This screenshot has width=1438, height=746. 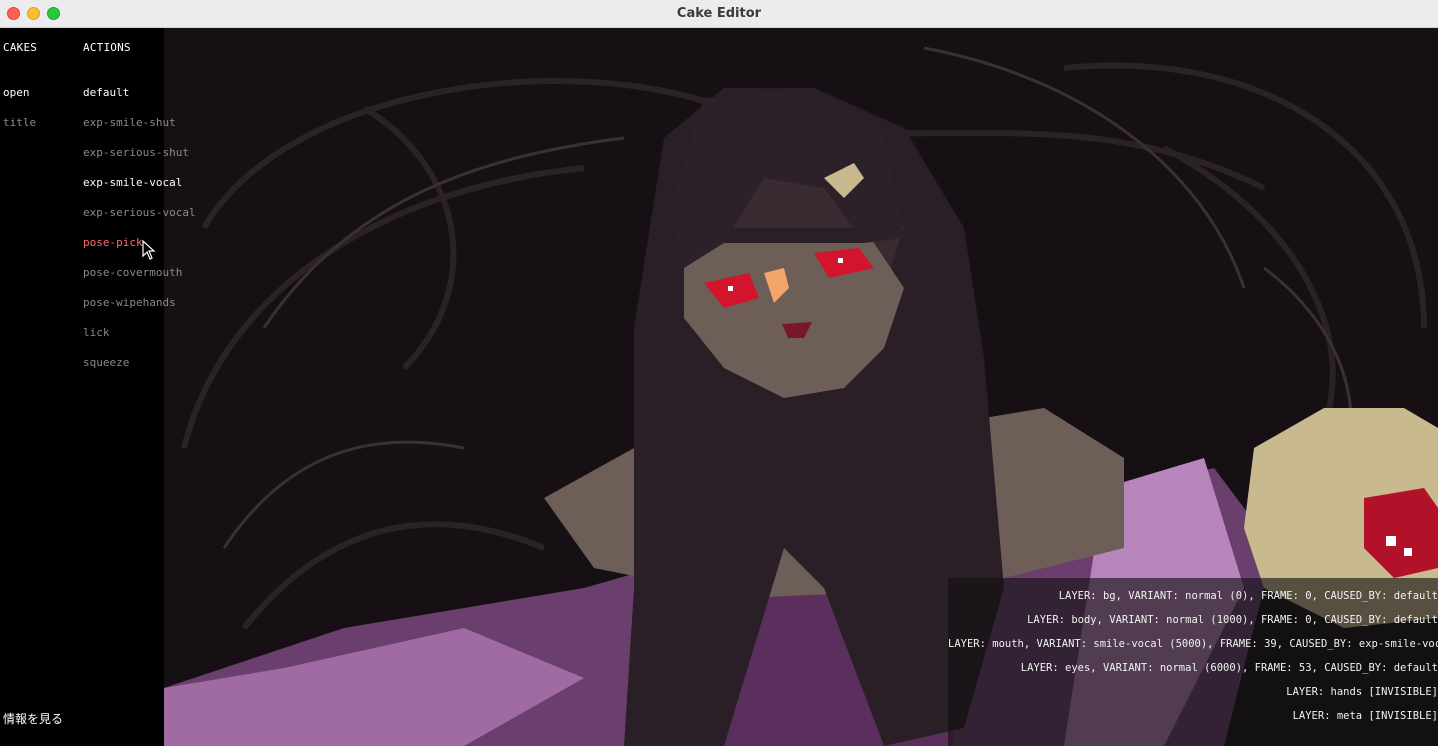 I want to click on action-item-pose-pick: pose-pick, so click(x=139, y=251).